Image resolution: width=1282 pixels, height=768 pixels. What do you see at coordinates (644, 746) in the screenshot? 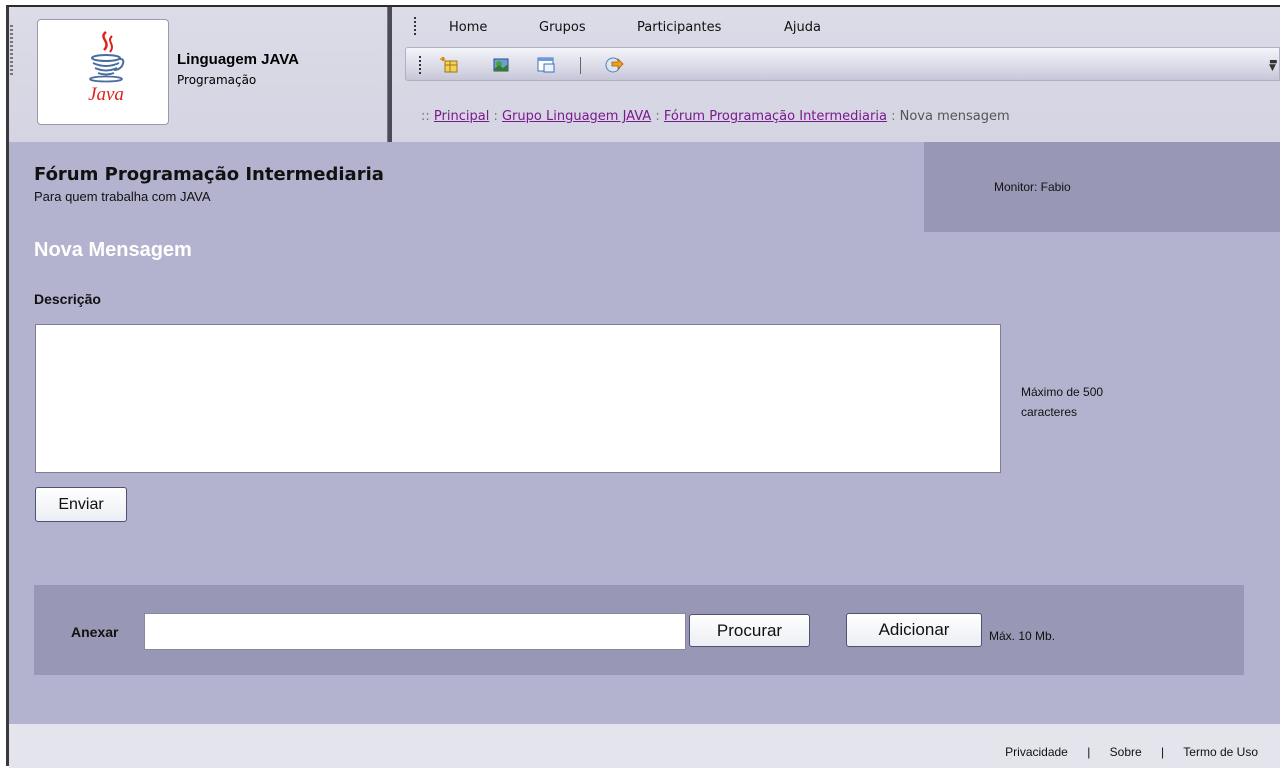
I see `footer: Privacidade | Sobre | Termo de Uso` at bounding box center [644, 746].